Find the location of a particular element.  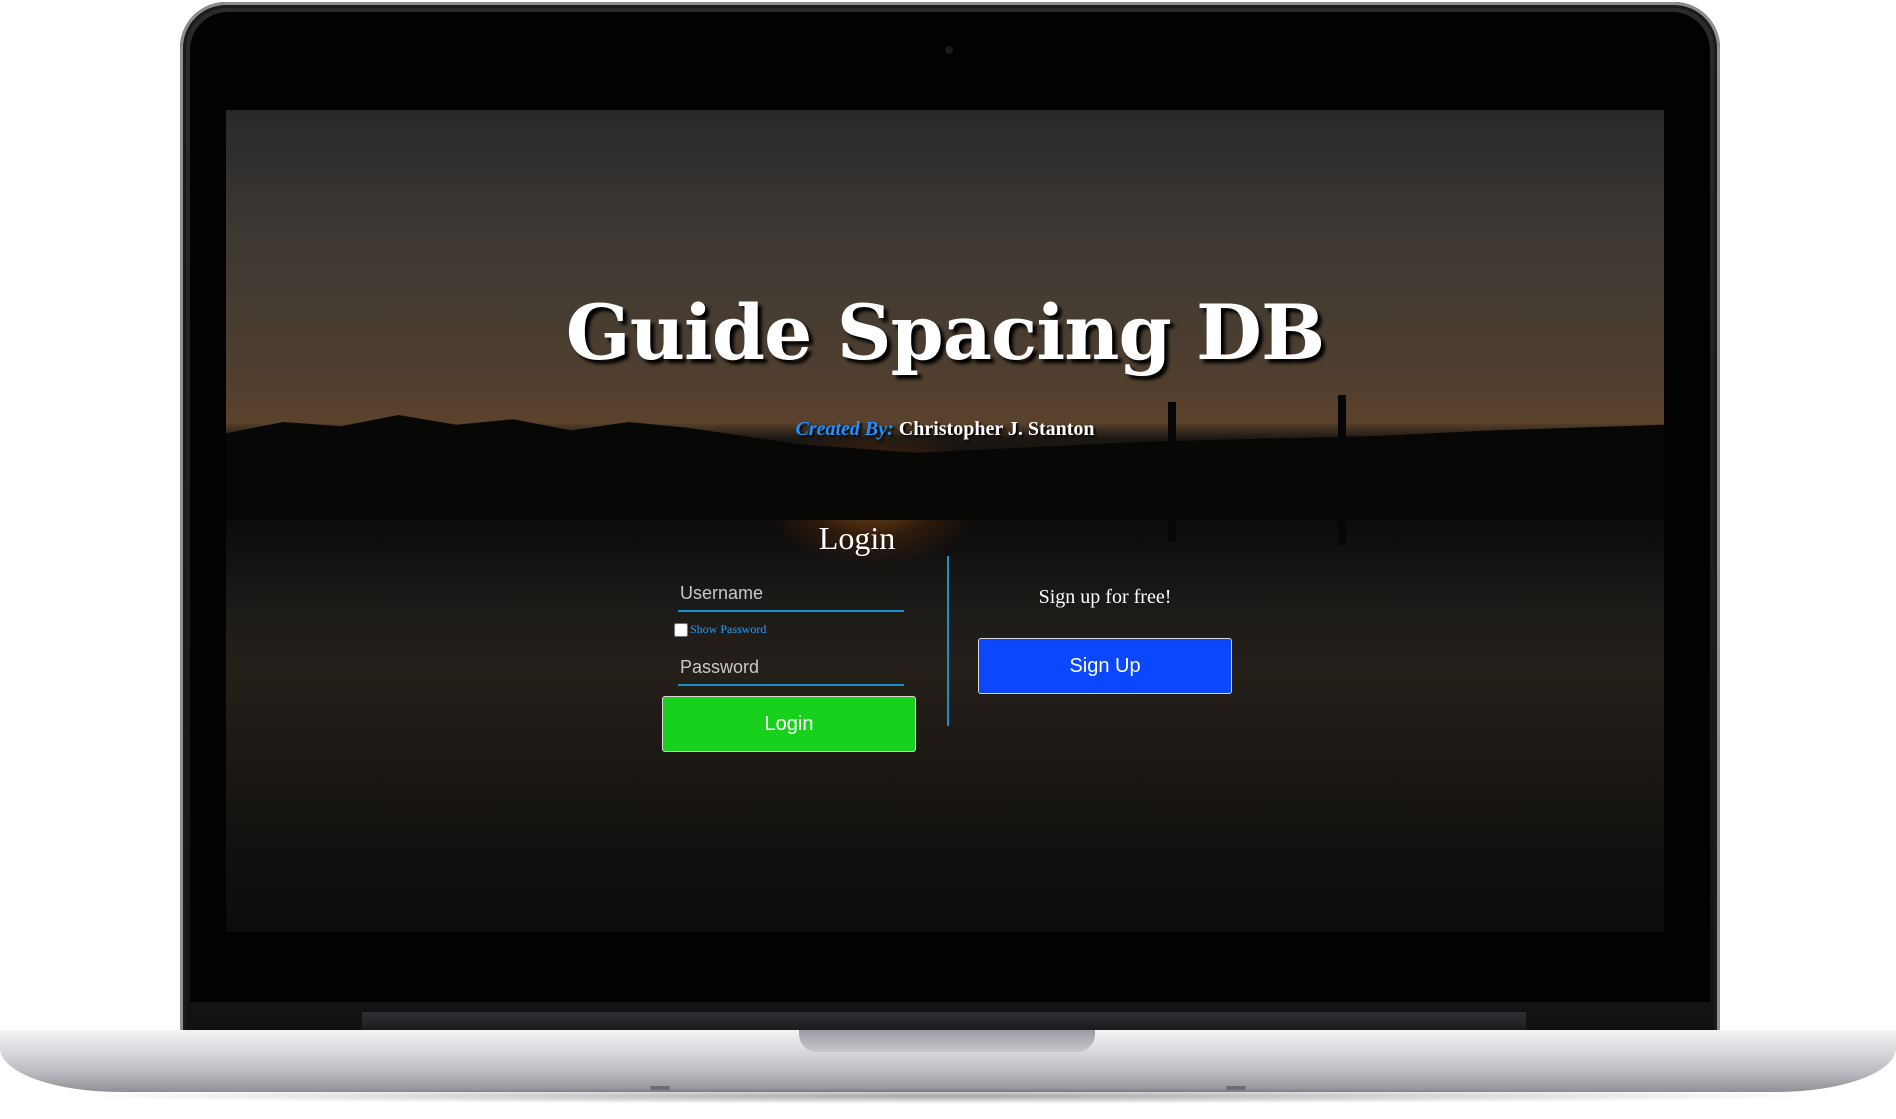

login-heading: Login is located at coordinates (857, 538).